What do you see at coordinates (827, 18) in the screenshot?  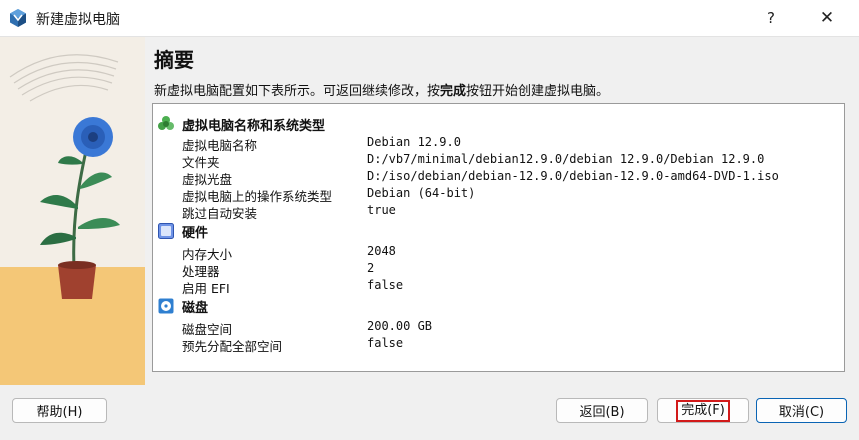 I see `close-button: ✕` at bounding box center [827, 18].